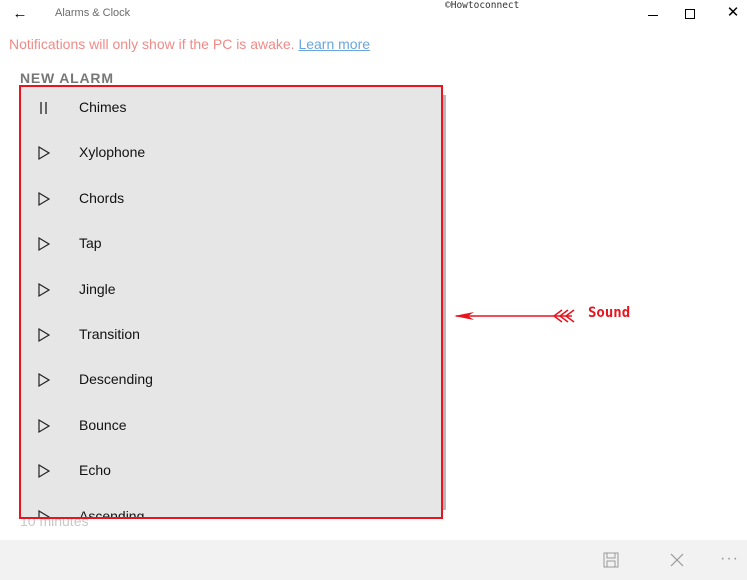 The height and width of the screenshot is (580, 747). What do you see at coordinates (97, 288) in the screenshot?
I see `sound-item-label: Jingle` at bounding box center [97, 288].